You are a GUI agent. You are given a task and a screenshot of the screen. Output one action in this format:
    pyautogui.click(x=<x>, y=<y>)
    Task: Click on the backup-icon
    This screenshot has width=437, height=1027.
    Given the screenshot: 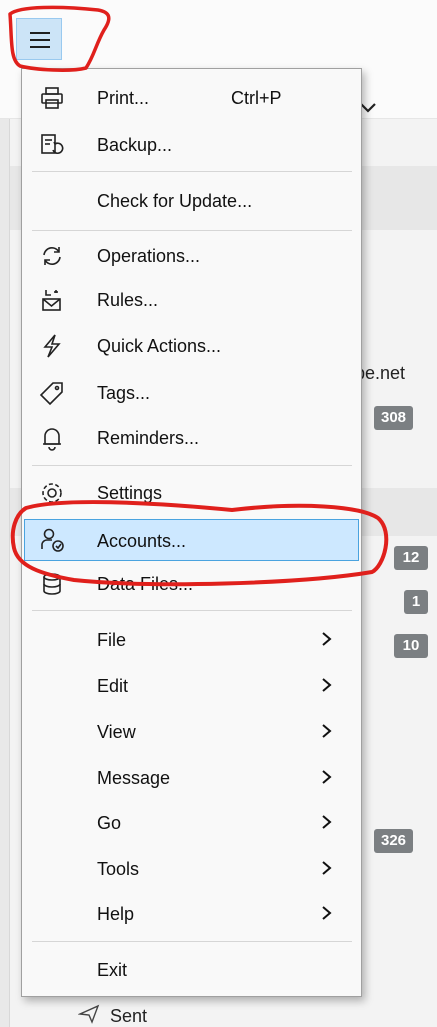 What is the action you would take?
    pyautogui.click(x=52, y=145)
    